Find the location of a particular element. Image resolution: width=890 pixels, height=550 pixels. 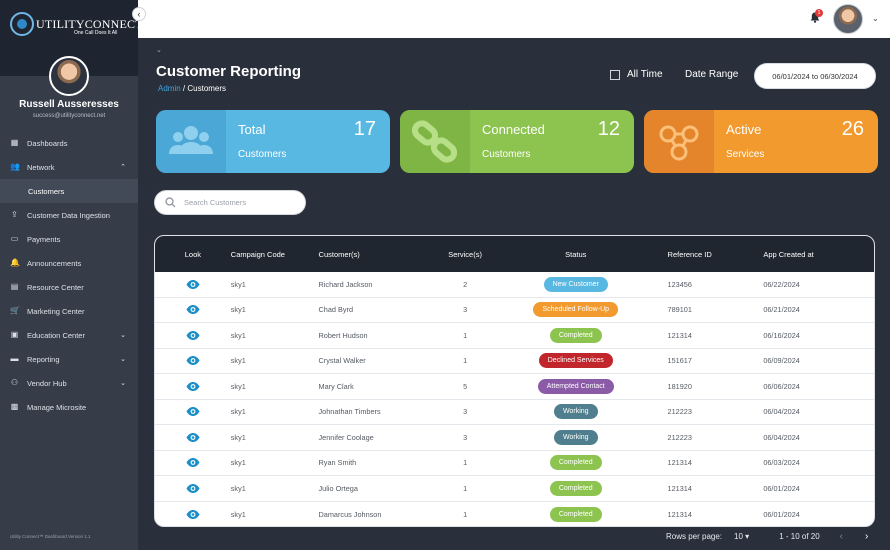

column-header: Look is located at coordinates (193, 254).